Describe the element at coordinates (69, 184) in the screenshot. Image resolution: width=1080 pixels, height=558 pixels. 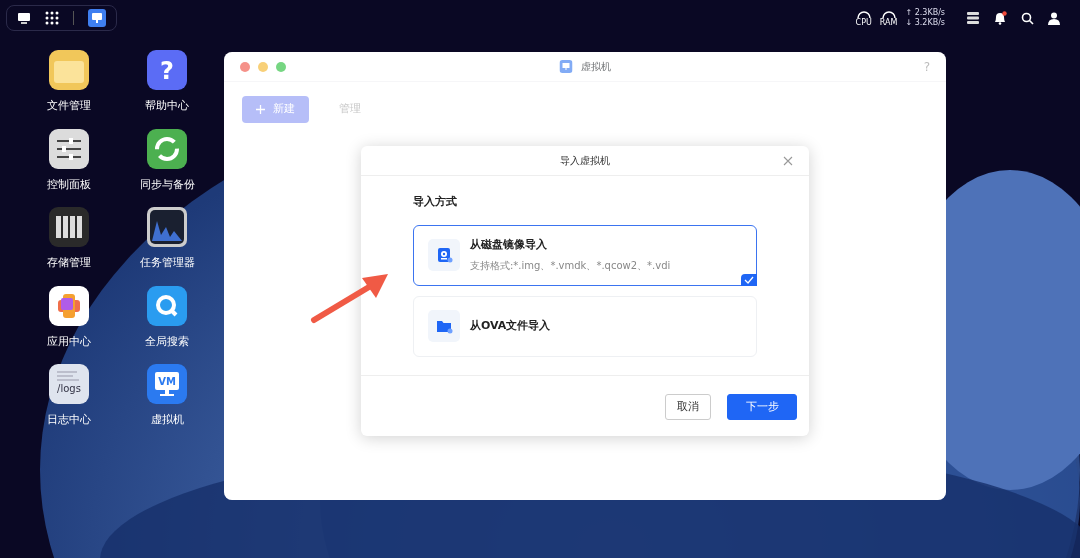
I see `app-label: 控制面板` at that location.